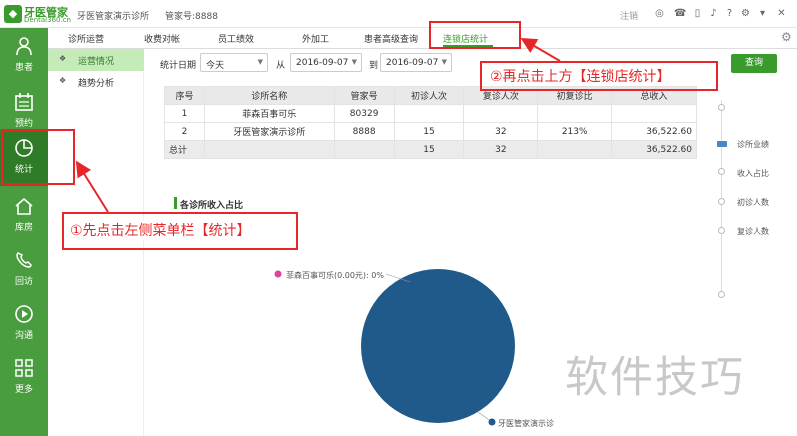  What do you see at coordinates (92, 186) in the screenshot?
I see `arrow-to-statistics` at bounding box center [92, 186].